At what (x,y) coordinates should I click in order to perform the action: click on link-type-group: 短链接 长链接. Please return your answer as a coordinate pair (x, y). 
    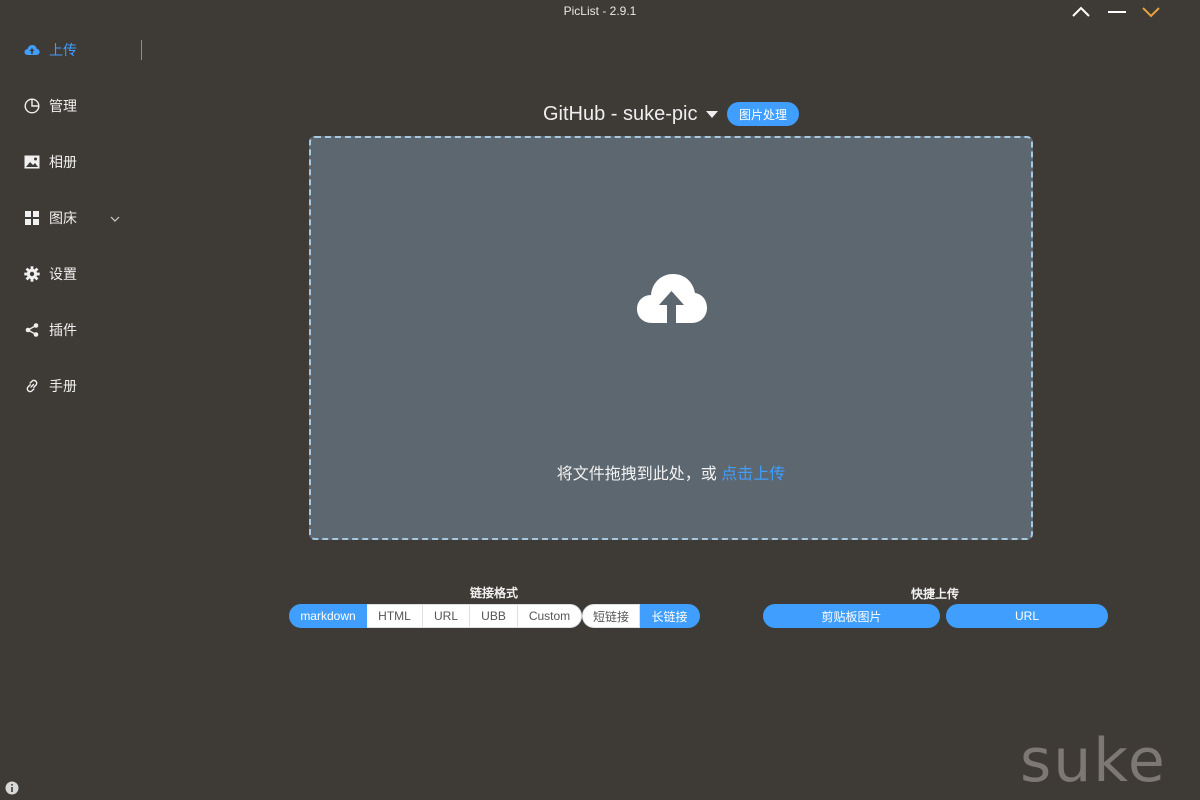
    Looking at the image, I should click on (641, 616).